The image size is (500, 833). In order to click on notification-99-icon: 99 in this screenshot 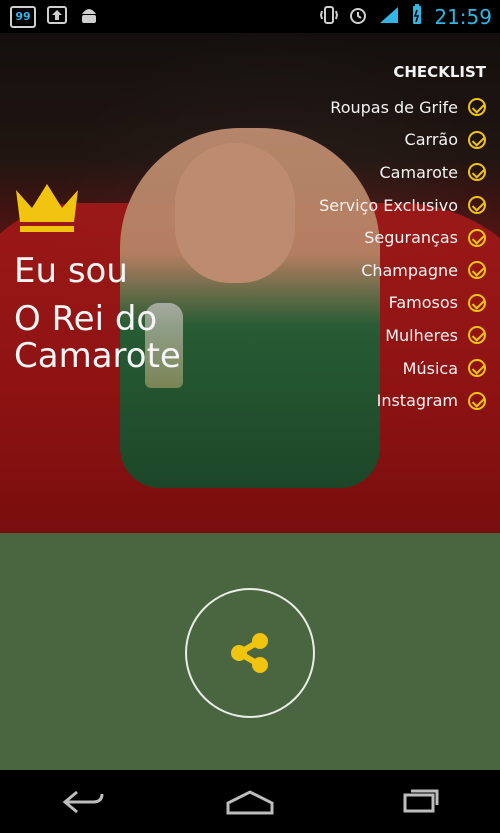, I will do `click(23, 17)`.